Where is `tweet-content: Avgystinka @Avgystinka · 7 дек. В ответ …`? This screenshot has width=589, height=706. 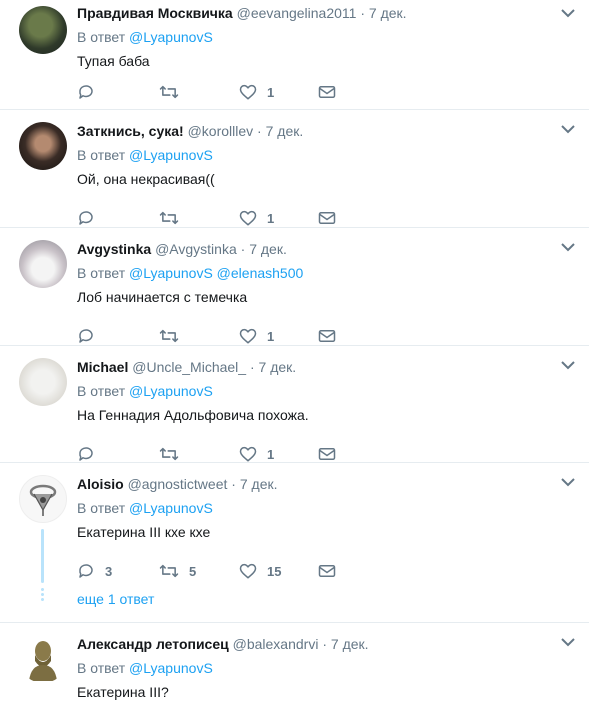 tweet-content: Avgystinka @Avgystinka · 7 дек. В ответ … is located at coordinates (323, 292).